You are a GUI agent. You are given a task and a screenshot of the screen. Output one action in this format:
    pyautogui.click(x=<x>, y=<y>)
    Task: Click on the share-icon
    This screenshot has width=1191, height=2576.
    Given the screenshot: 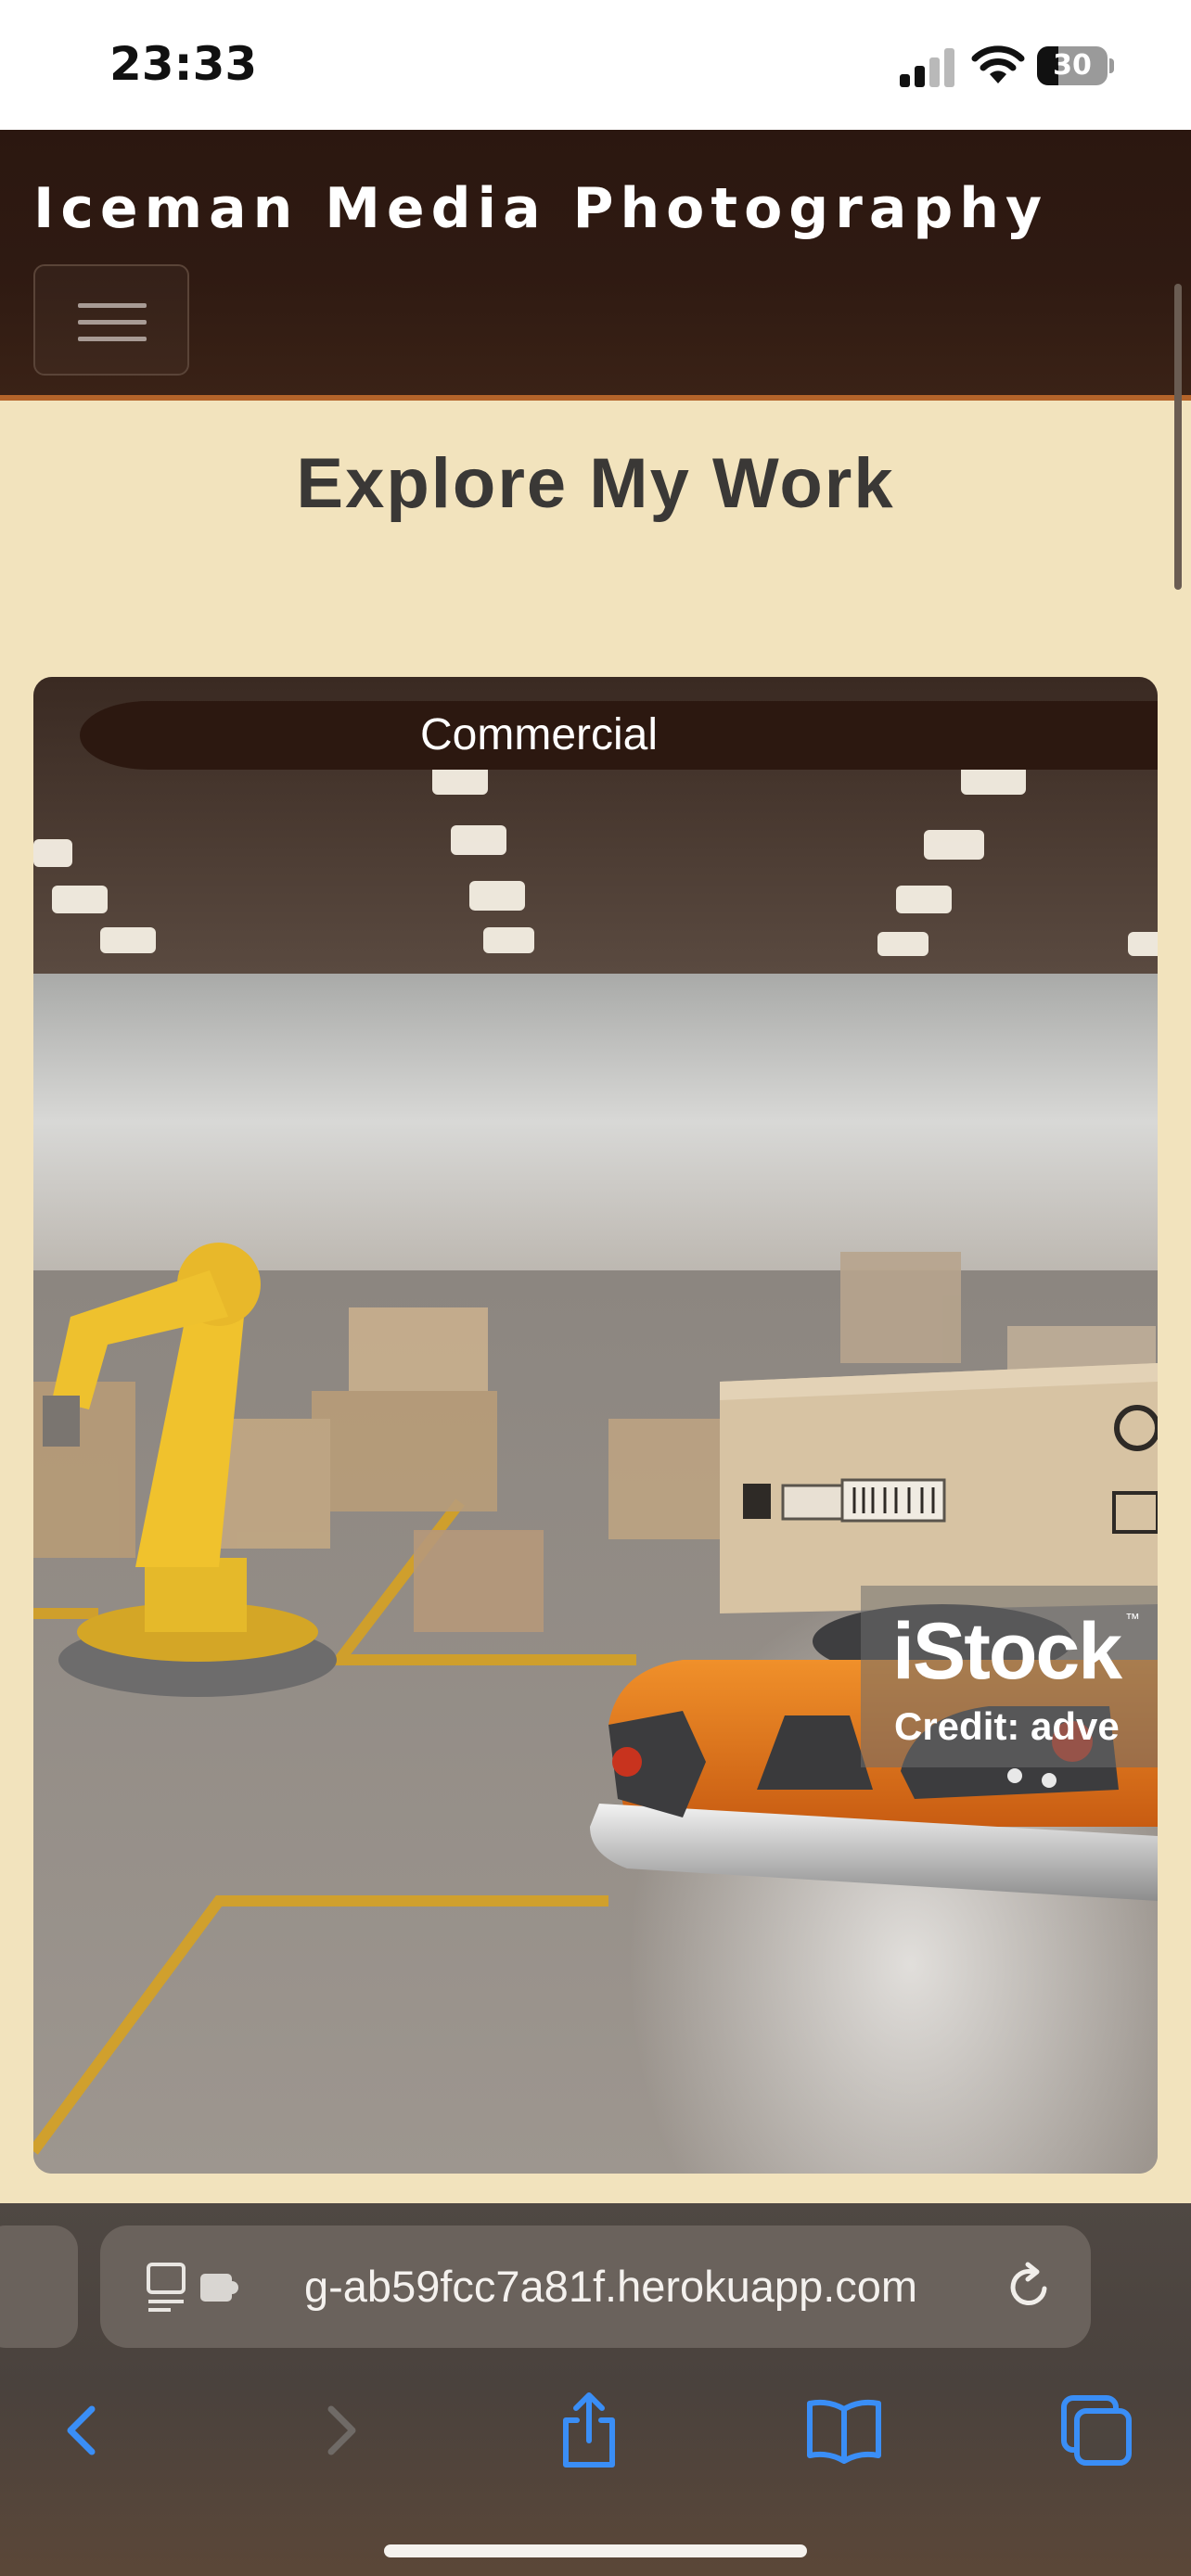 What is the action you would take?
    pyautogui.click(x=589, y=2430)
    